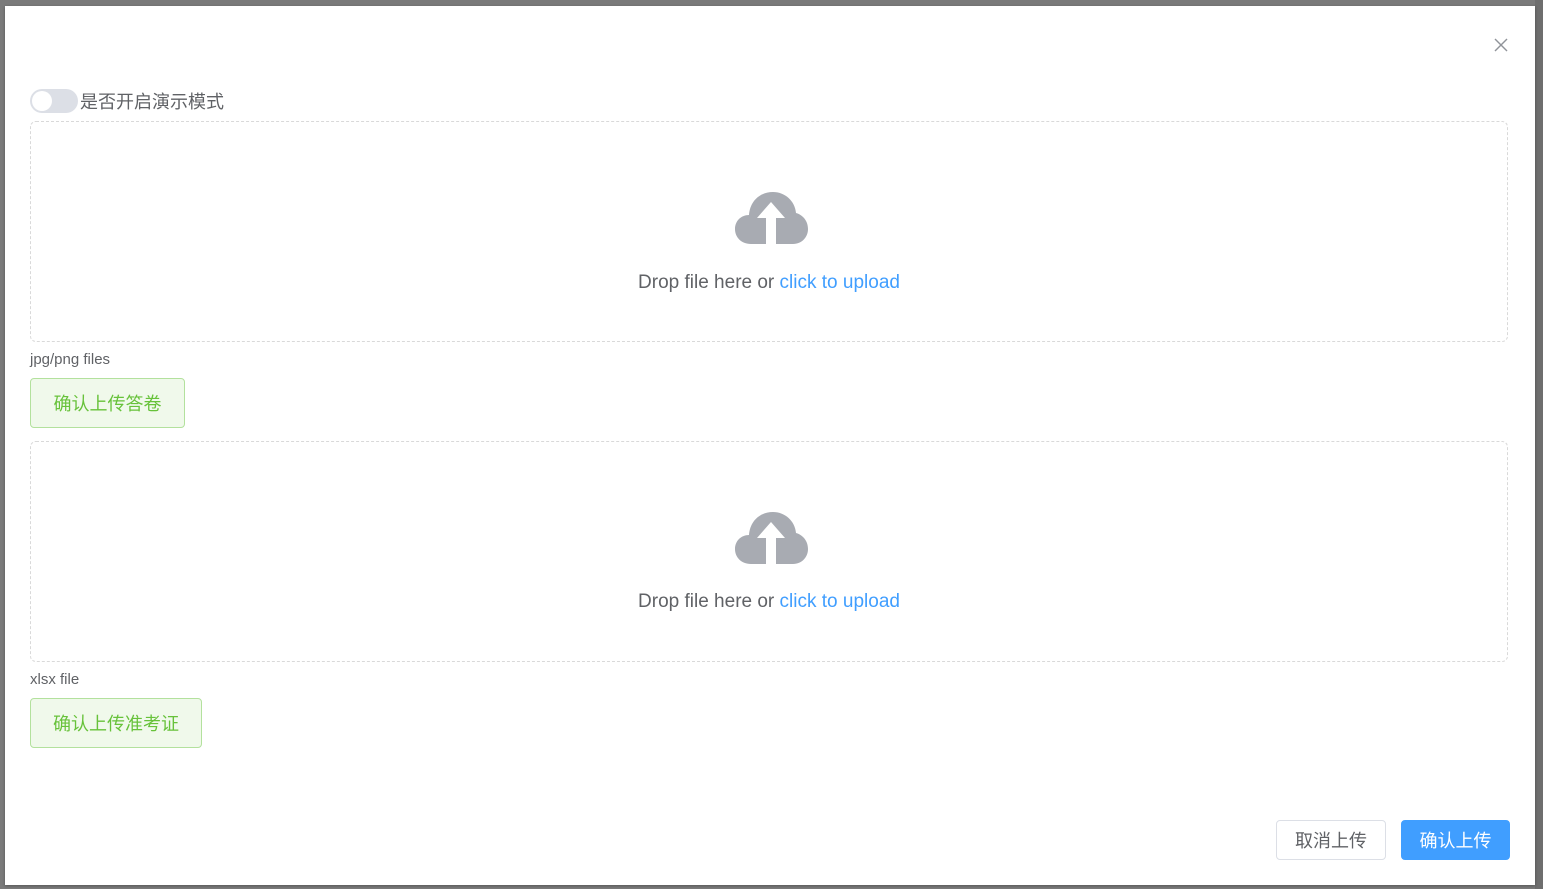 The height and width of the screenshot is (889, 1543). I want to click on switch-knob, so click(42, 101).